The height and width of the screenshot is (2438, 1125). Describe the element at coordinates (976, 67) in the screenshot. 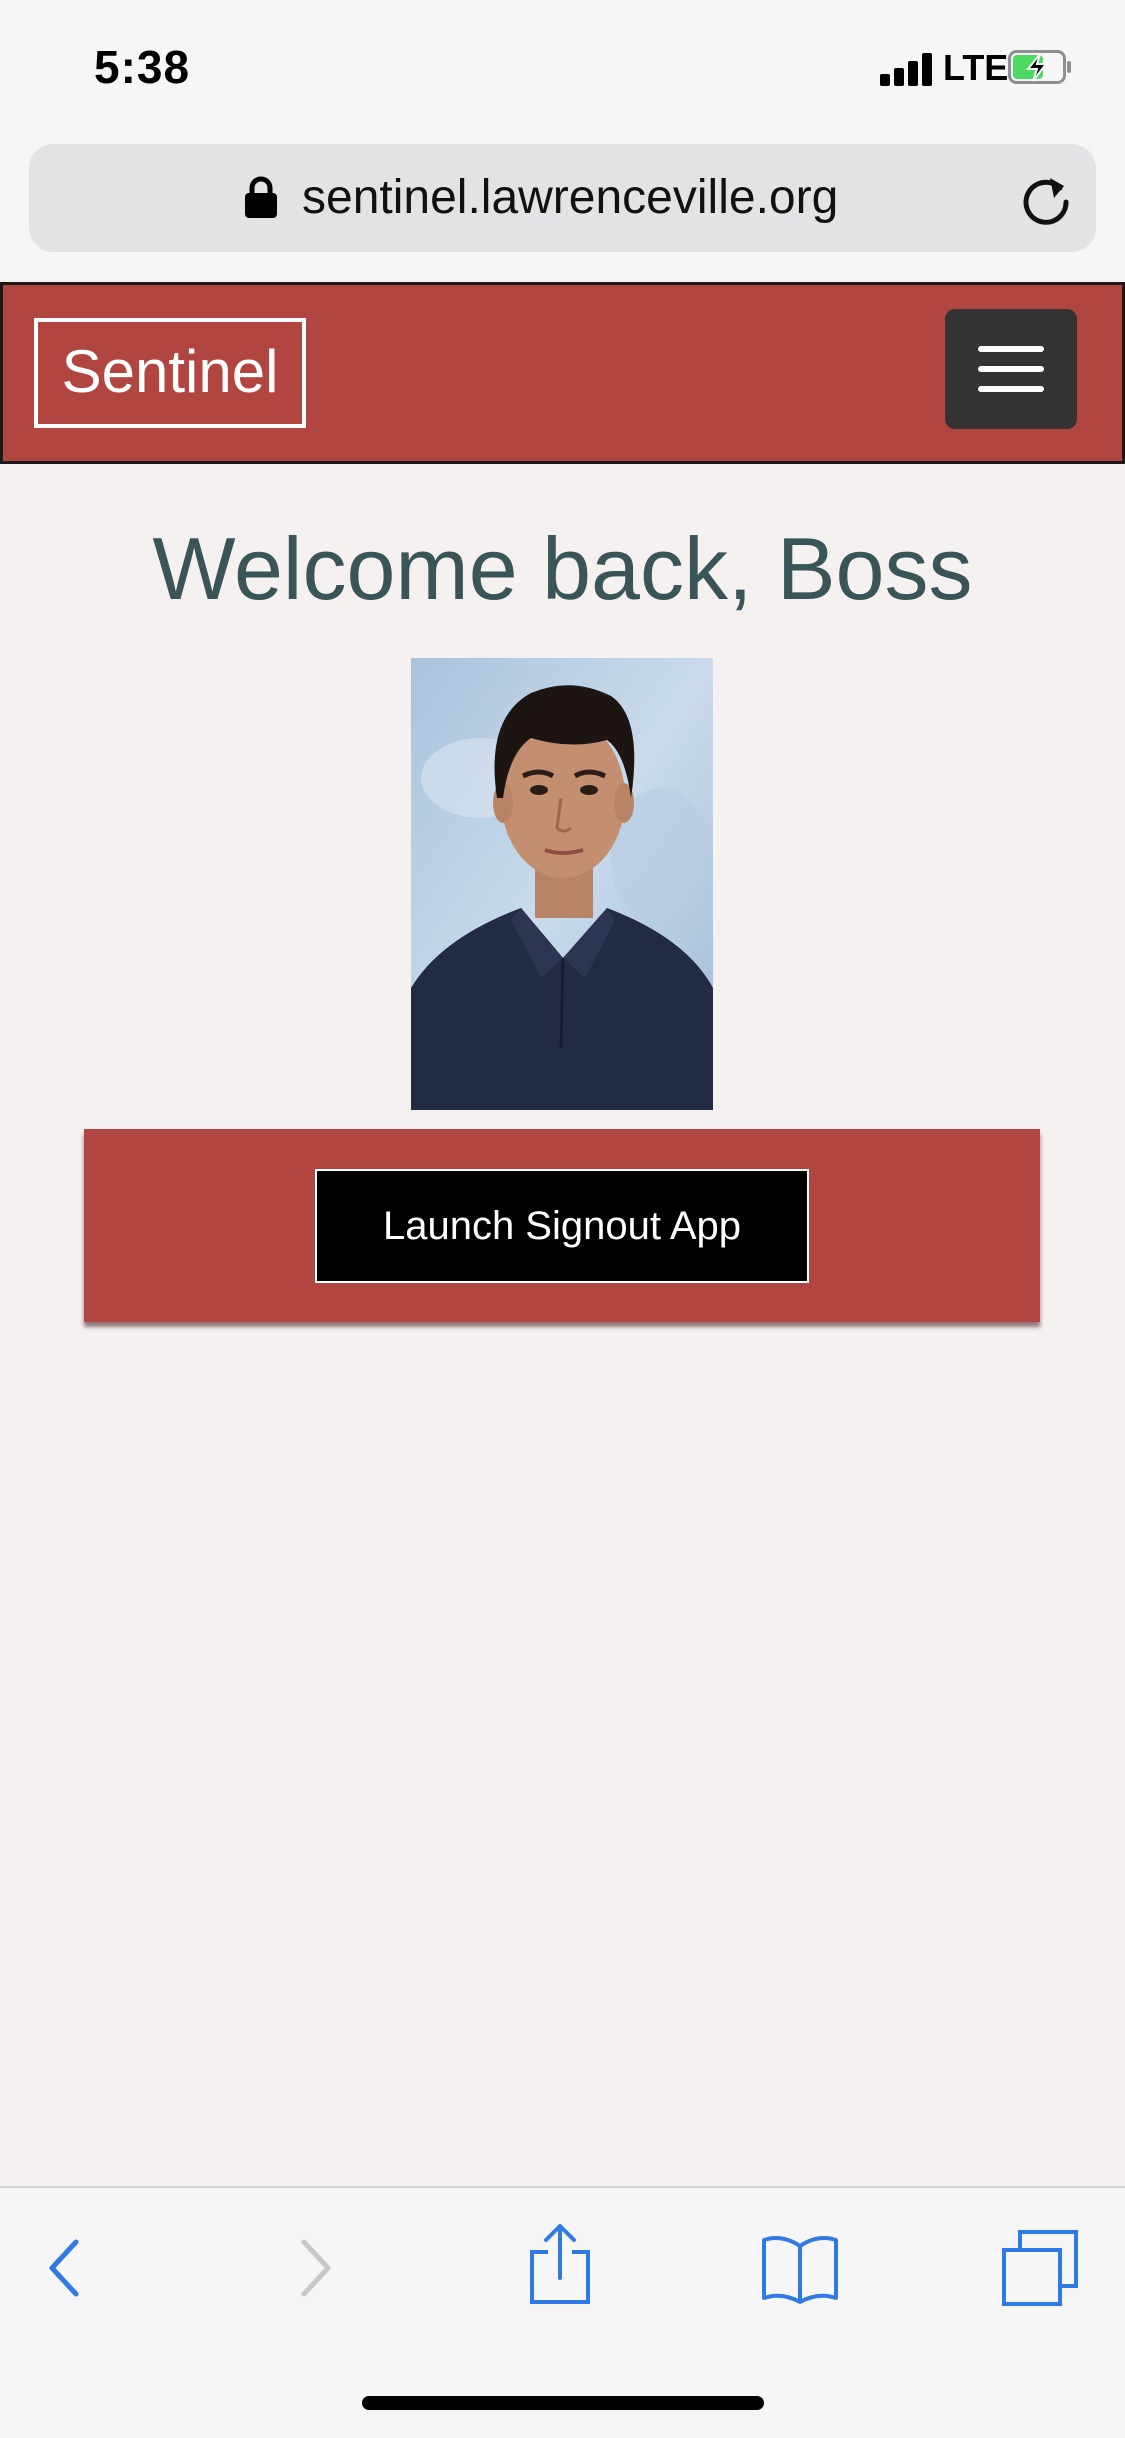

I see `network-type: LTE` at that location.